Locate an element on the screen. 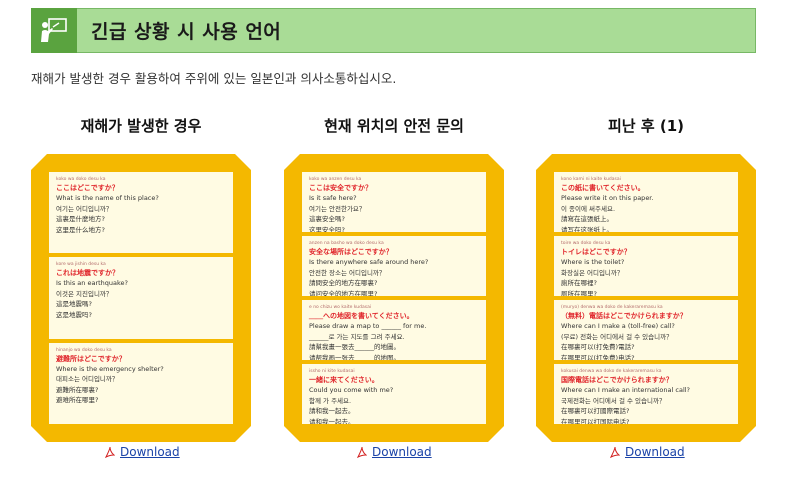 The height and width of the screenshot is (481, 800). phrase-translation: 이 종이에 써주세요. is located at coordinates (588, 208).